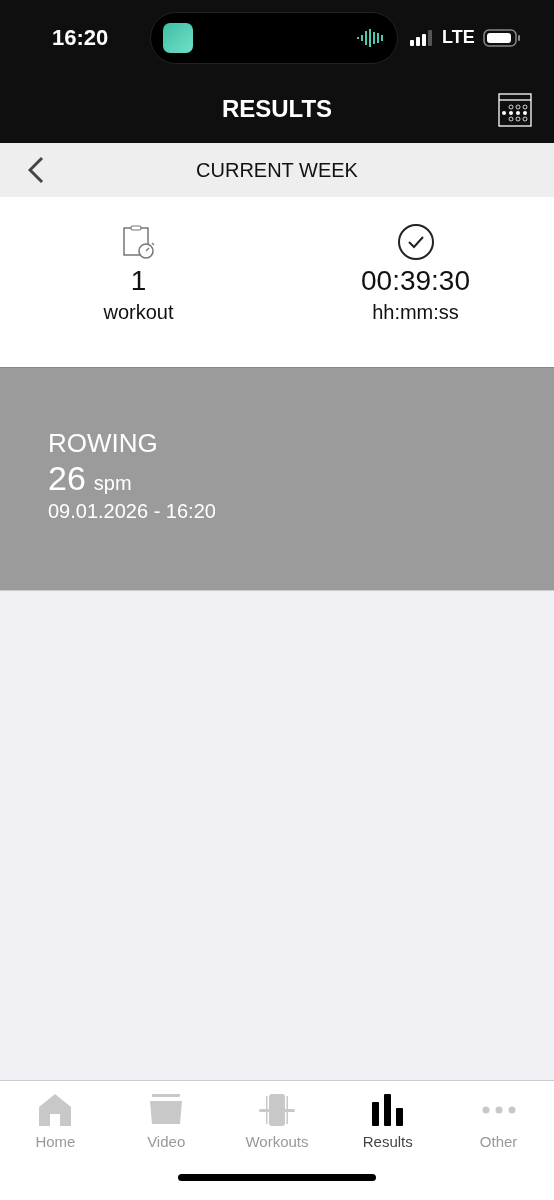 This screenshot has width=554, height=1200. I want to click on chevron-left-icon, so click(36, 170).